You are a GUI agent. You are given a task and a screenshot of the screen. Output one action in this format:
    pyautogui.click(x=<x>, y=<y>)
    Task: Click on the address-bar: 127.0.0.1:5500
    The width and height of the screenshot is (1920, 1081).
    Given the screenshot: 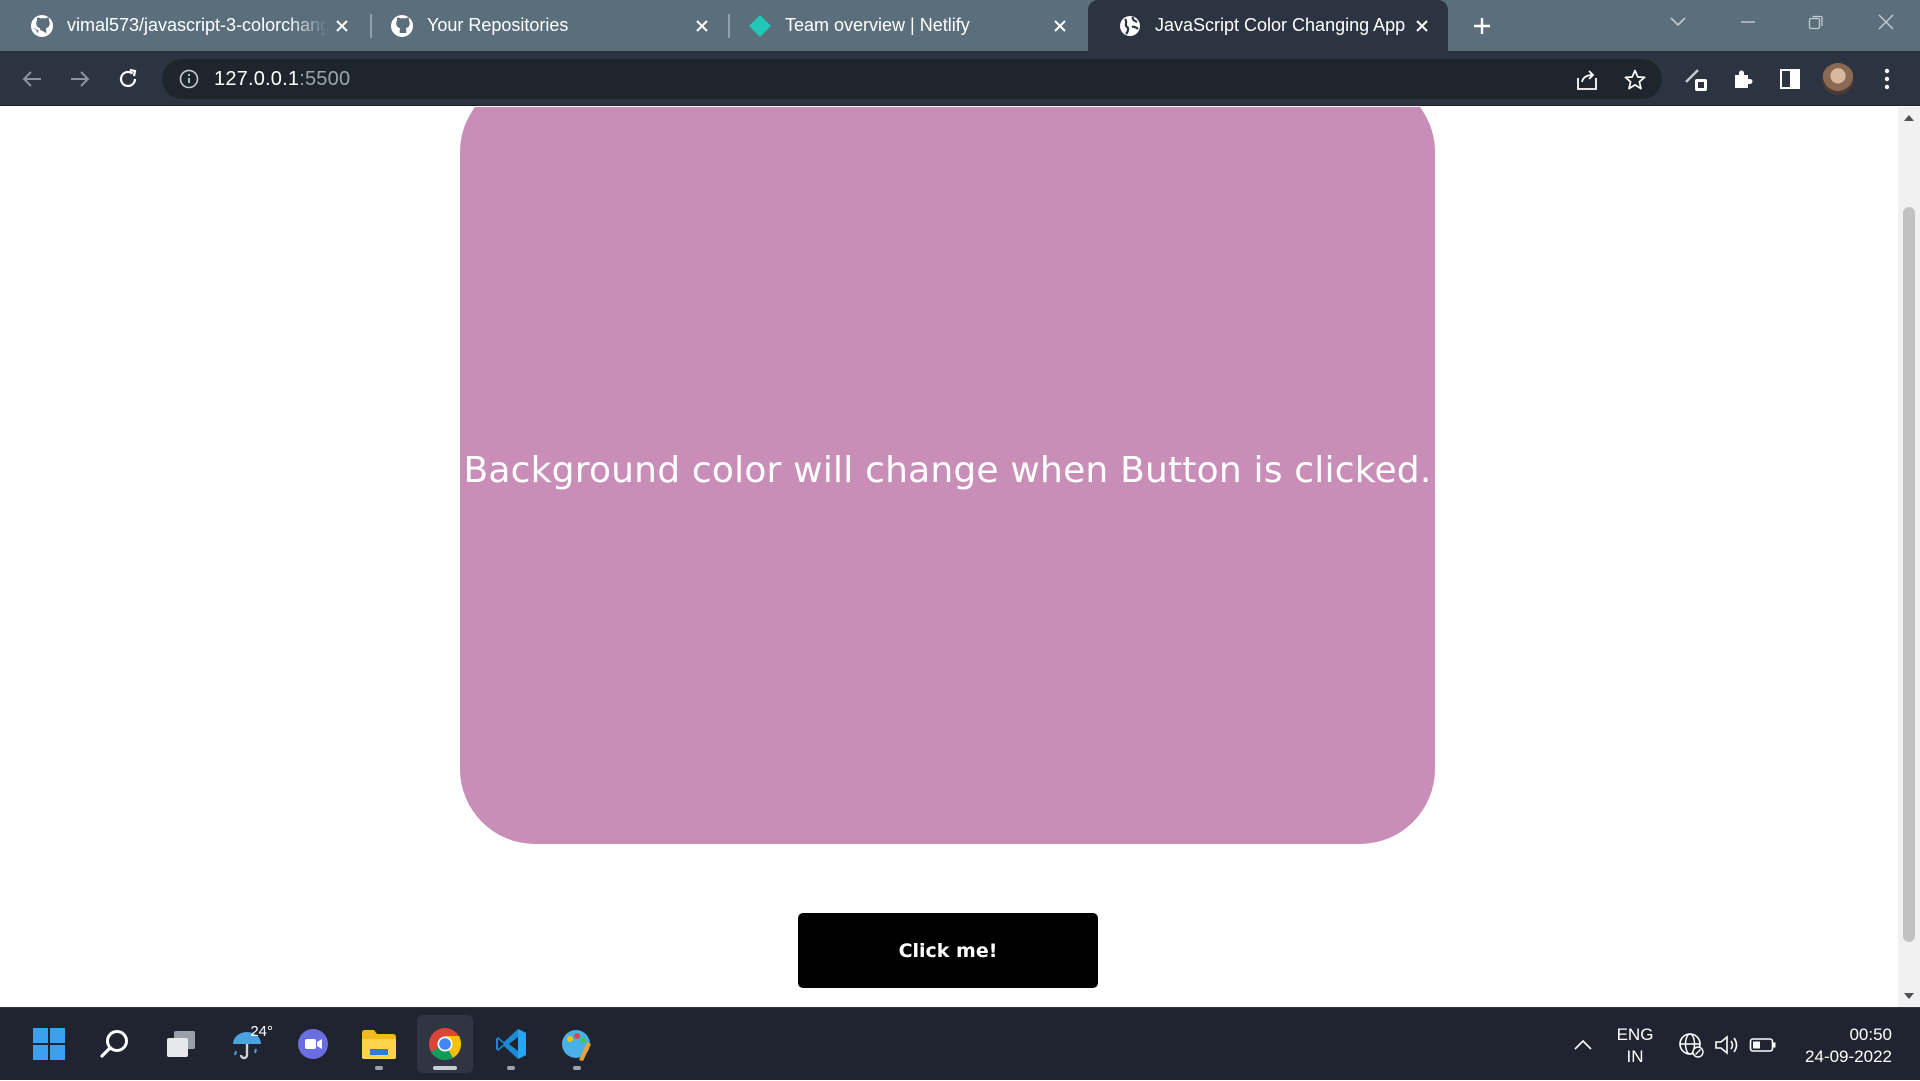 What is the action you would take?
    pyautogui.click(x=912, y=79)
    